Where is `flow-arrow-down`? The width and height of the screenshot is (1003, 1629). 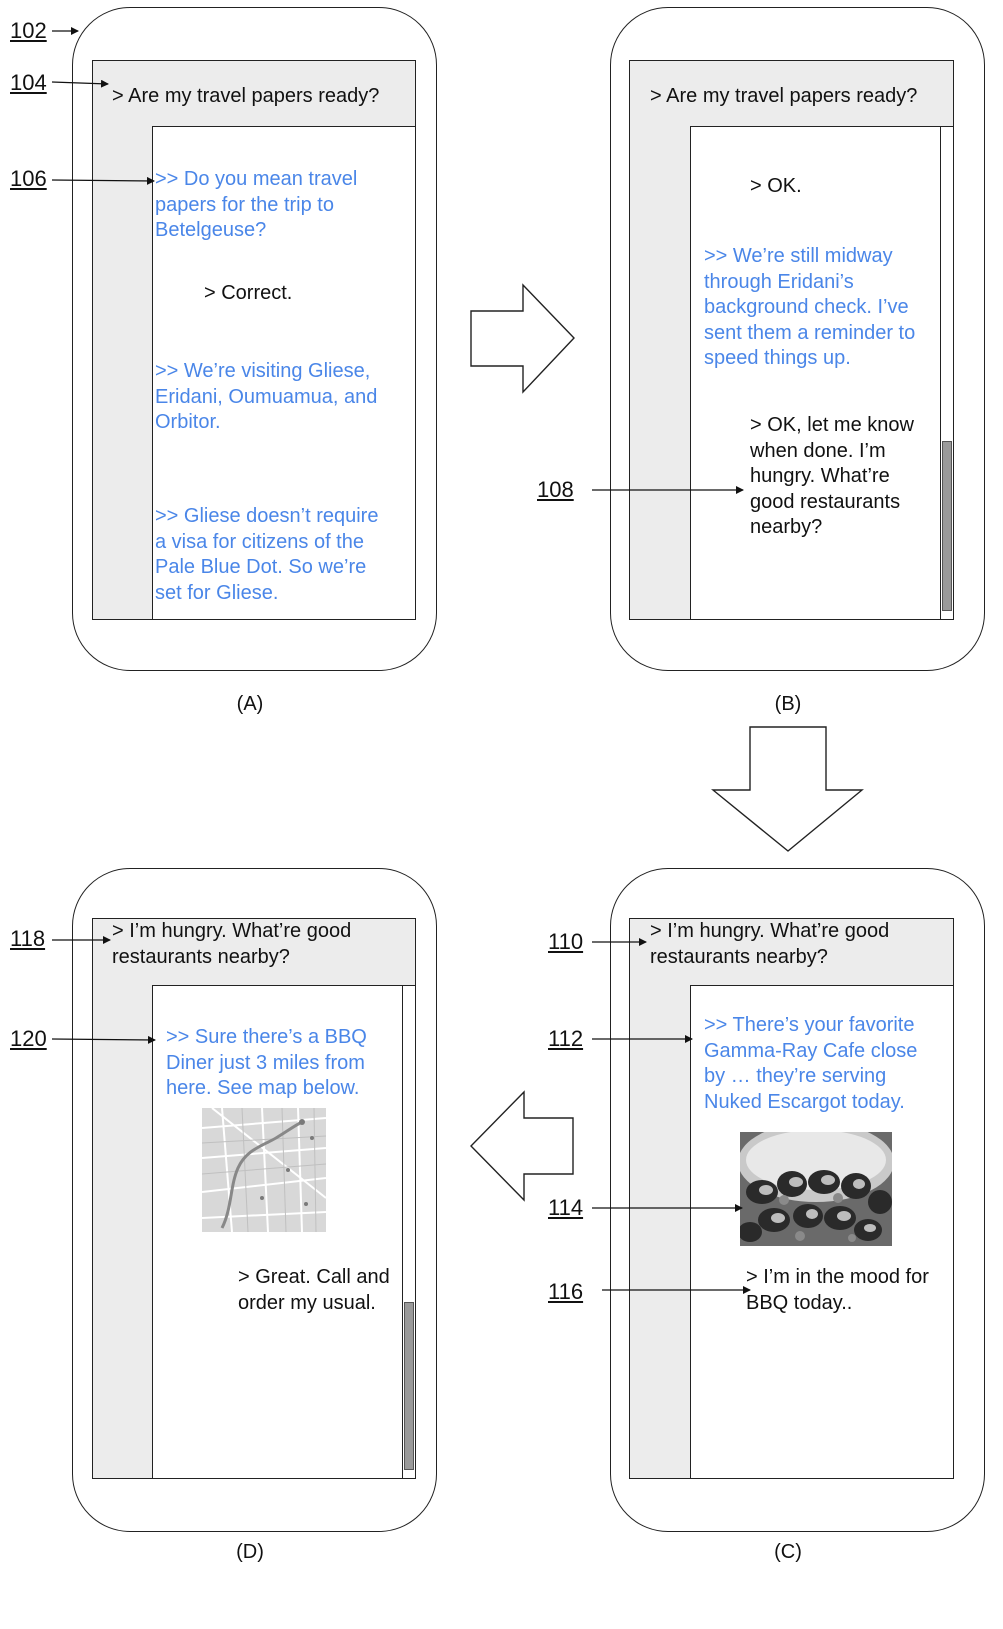 flow-arrow-down is located at coordinates (787, 789).